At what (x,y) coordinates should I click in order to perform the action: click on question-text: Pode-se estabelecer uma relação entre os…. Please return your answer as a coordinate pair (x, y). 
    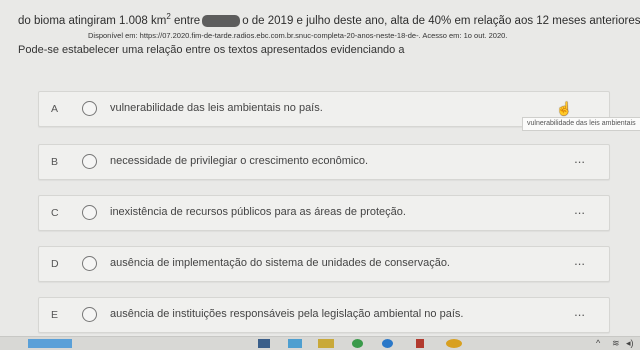
    Looking at the image, I should click on (211, 50).